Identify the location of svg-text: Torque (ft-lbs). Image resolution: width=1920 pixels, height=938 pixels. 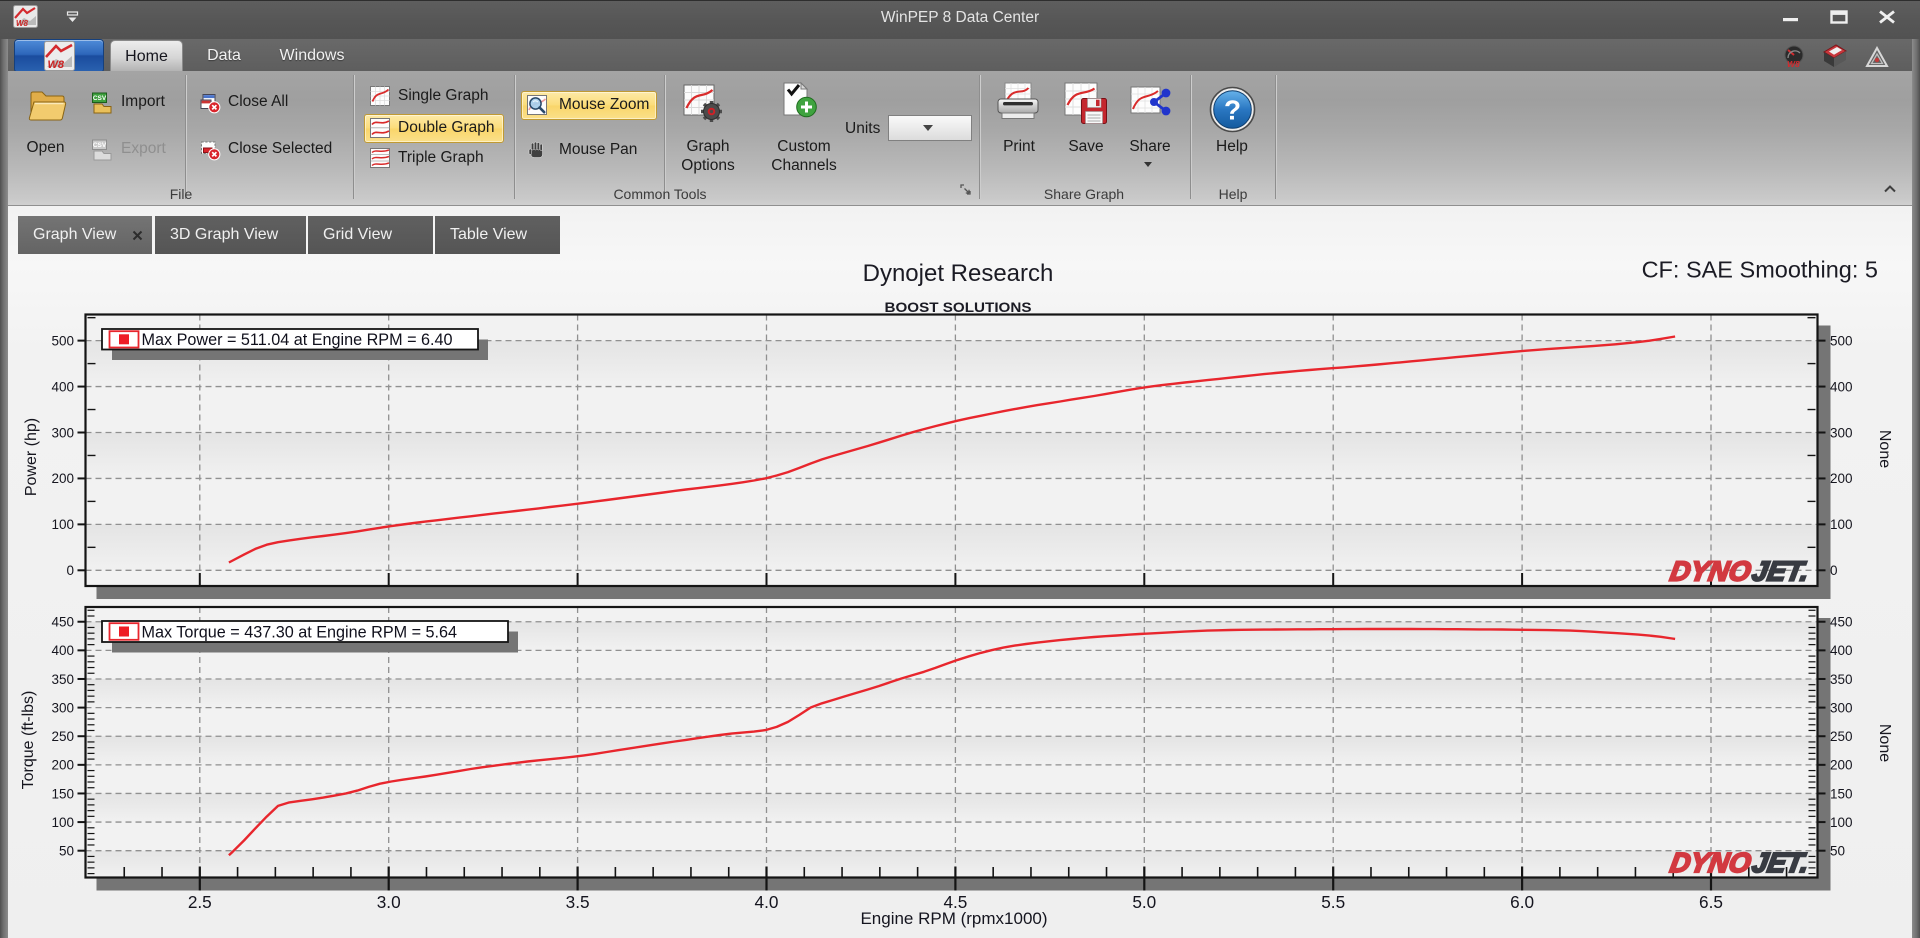
(28, 740).